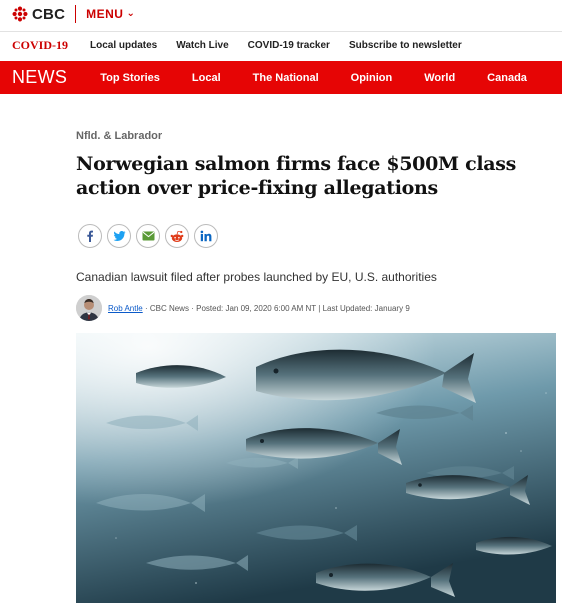 This screenshot has height=609, width=562. I want to click on share-email-button, so click(148, 236).